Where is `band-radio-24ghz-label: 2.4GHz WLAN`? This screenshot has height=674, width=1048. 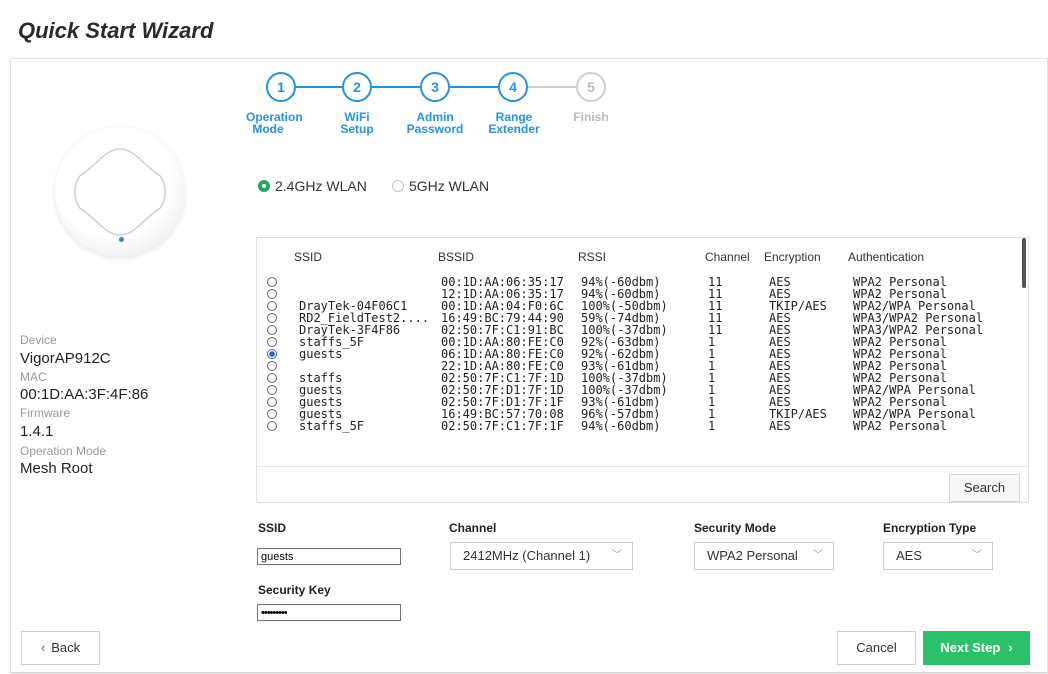 band-radio-24ghz-label: 2.4GHz WLAN is located at coordinates (321, 186).